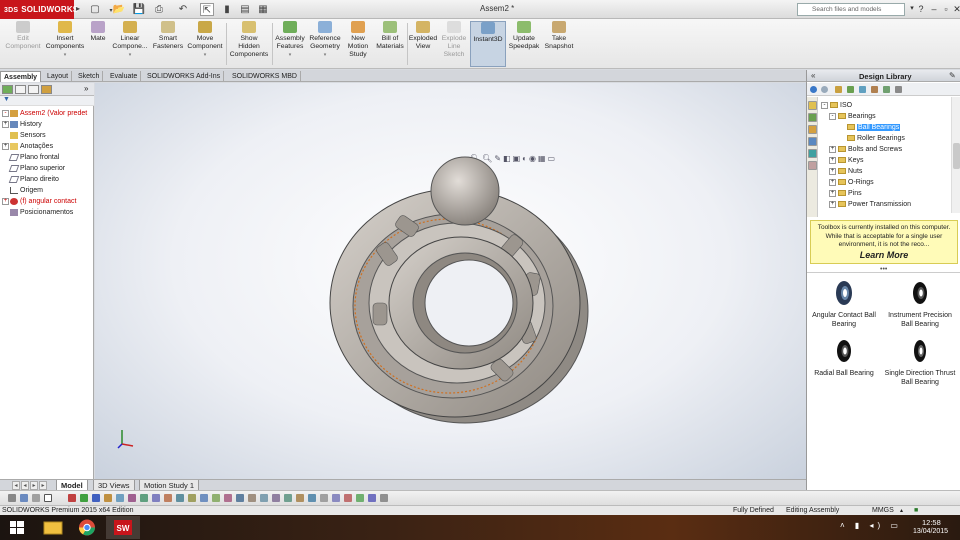  Describe the element at coordinates (265, 76) in the screenshot. I see `tab-mbd: SOLIDWORKS MBD` at that location.